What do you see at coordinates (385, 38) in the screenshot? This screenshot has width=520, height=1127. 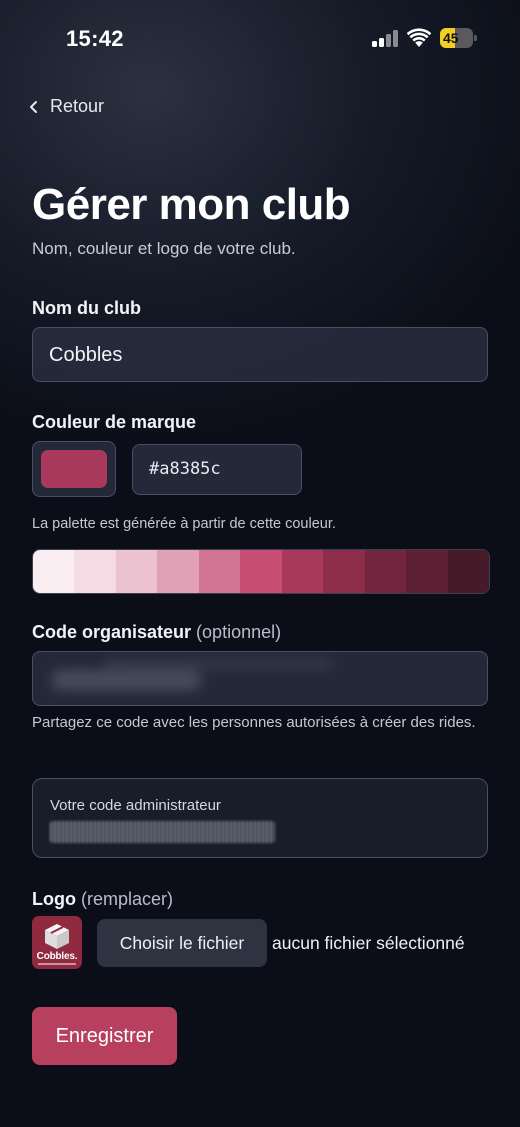 I see `signal-icon` at bounding box center [385, 38].